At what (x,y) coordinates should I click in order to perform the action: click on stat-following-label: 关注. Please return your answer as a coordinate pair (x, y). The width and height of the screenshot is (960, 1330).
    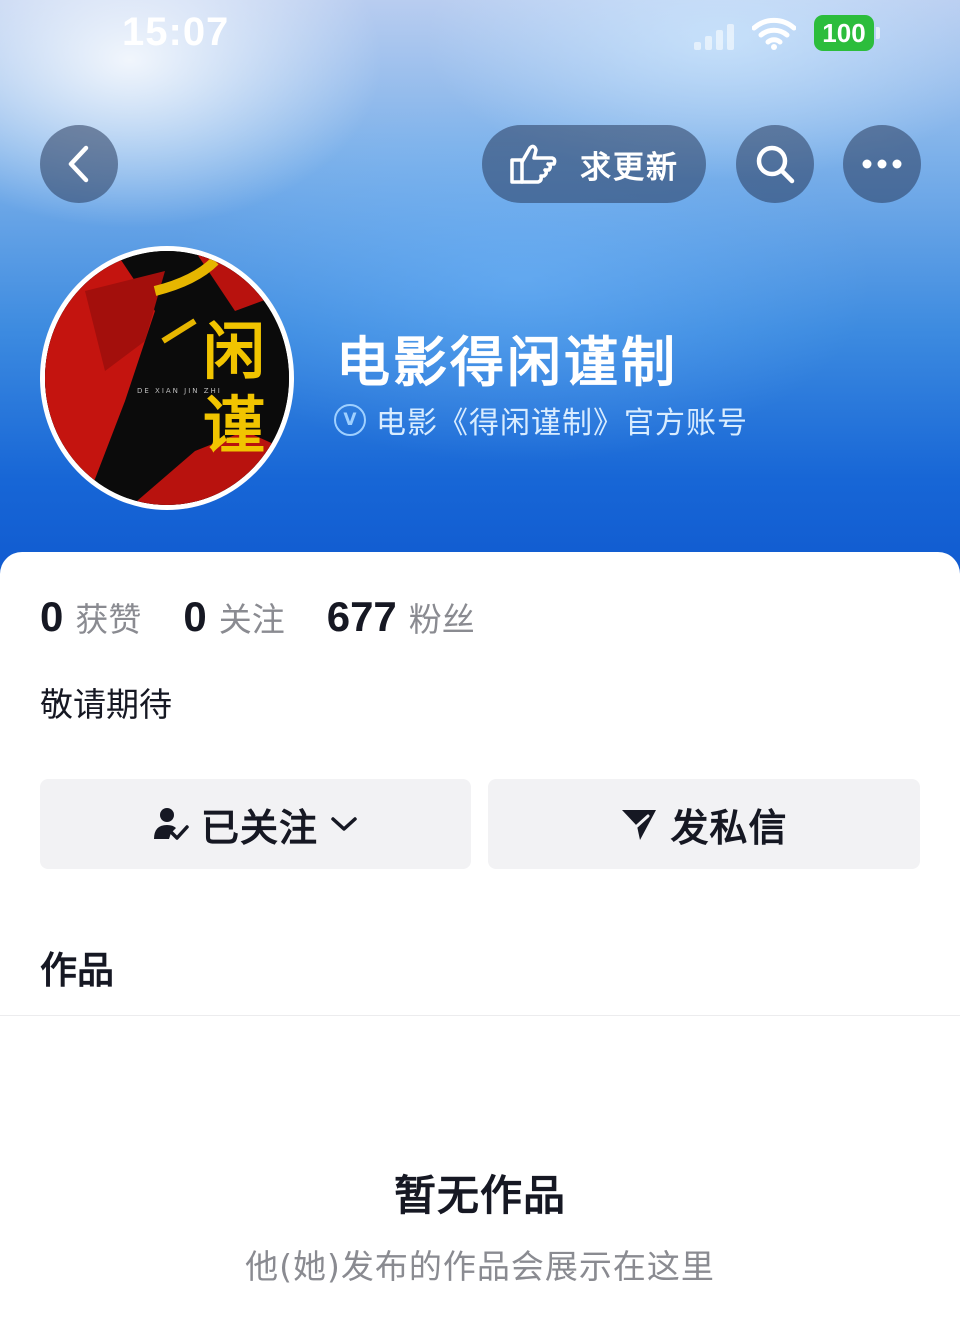
    Looking at the image, I should click on (251, 619).